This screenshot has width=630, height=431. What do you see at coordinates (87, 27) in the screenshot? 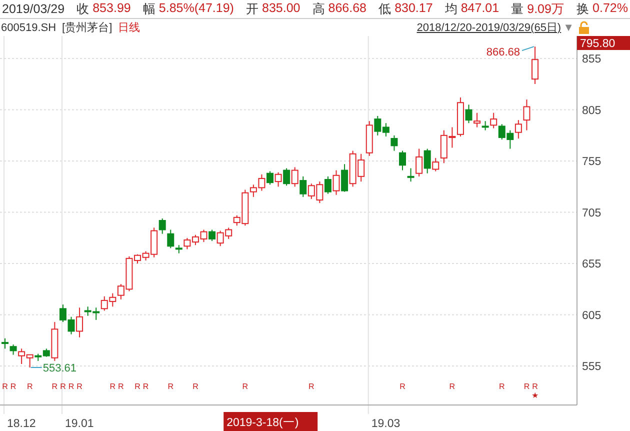
I see `stock-name: [贵州茅台]` at bounding box center [87, 27].